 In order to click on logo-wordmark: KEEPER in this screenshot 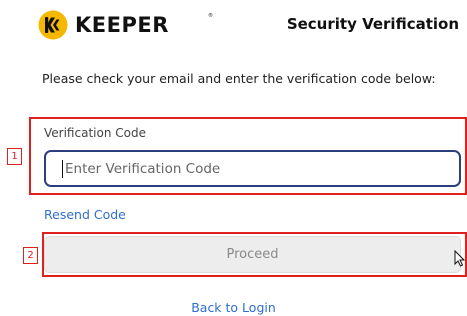, I will do `click(122, 25)`.